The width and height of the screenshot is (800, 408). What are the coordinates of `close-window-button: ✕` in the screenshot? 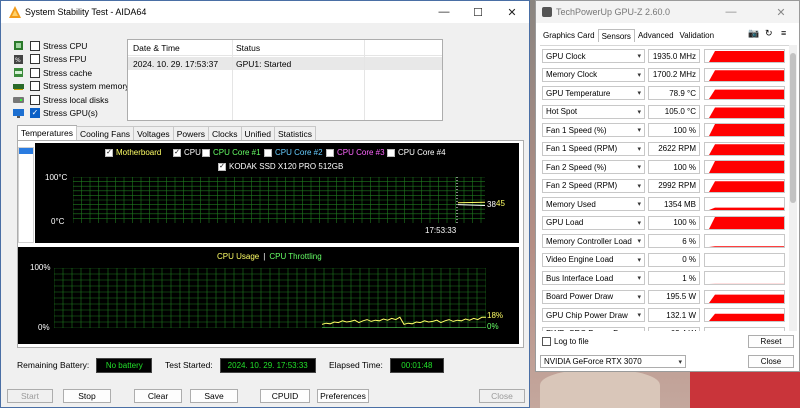 It's located at (512, 12).